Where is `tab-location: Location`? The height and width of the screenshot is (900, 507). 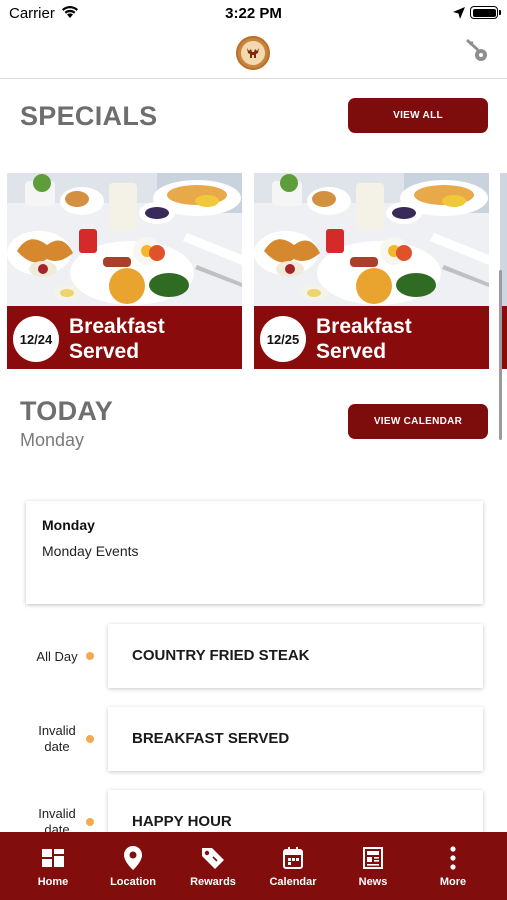
tab-location: Location is located at coordinates (133, 866).